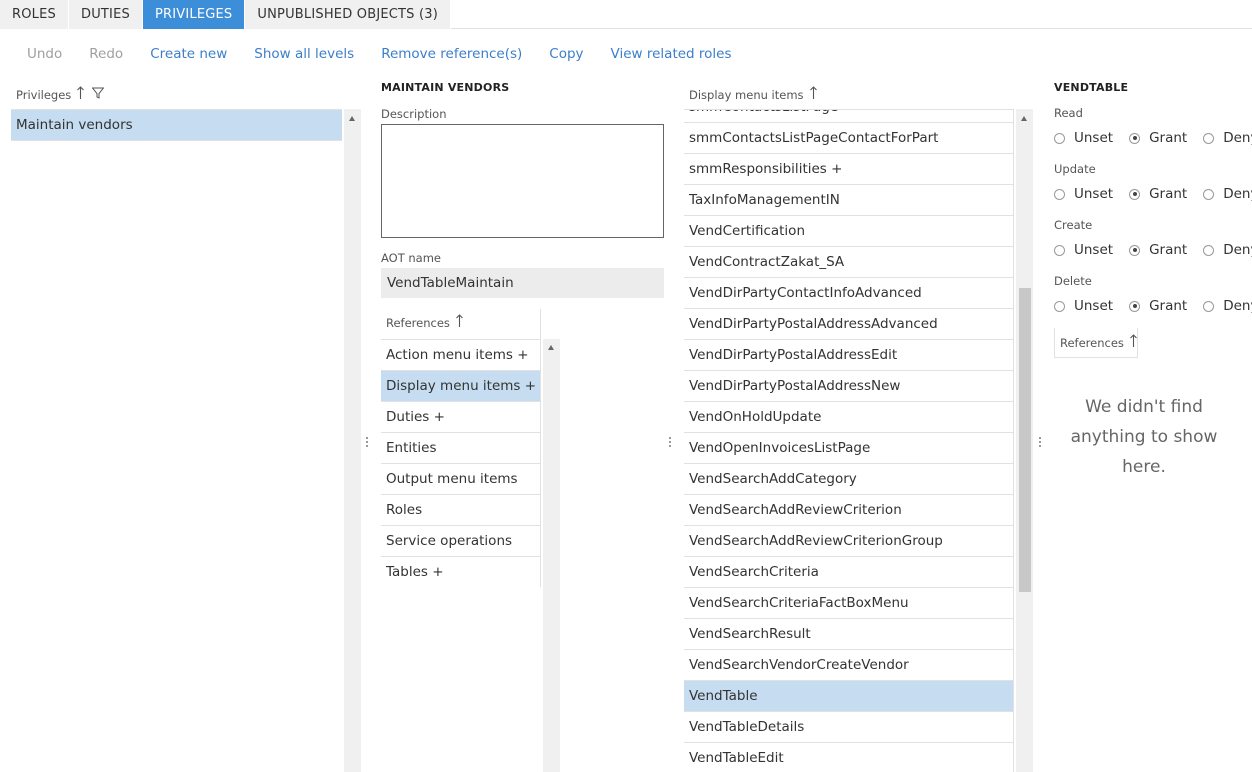 This screenshot has height=772, width=1252. I want to click on show-all-levels-button: Show all levels, so click(304, 54).